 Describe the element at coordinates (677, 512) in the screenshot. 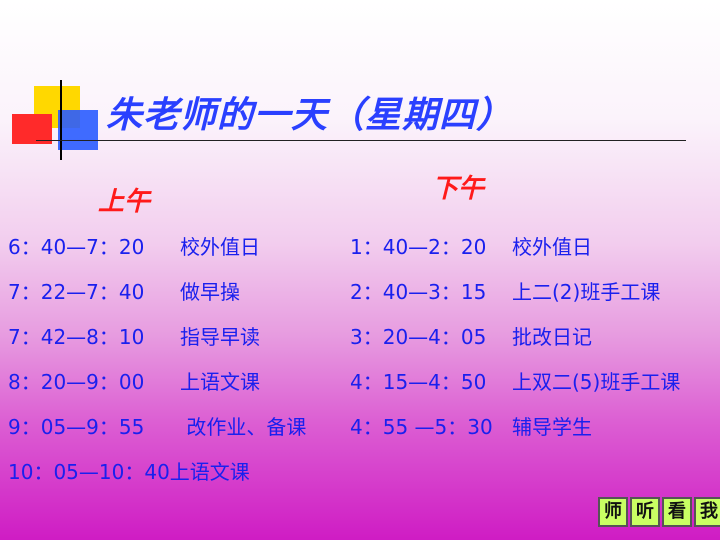

I see `badge-look: 看` at that location.